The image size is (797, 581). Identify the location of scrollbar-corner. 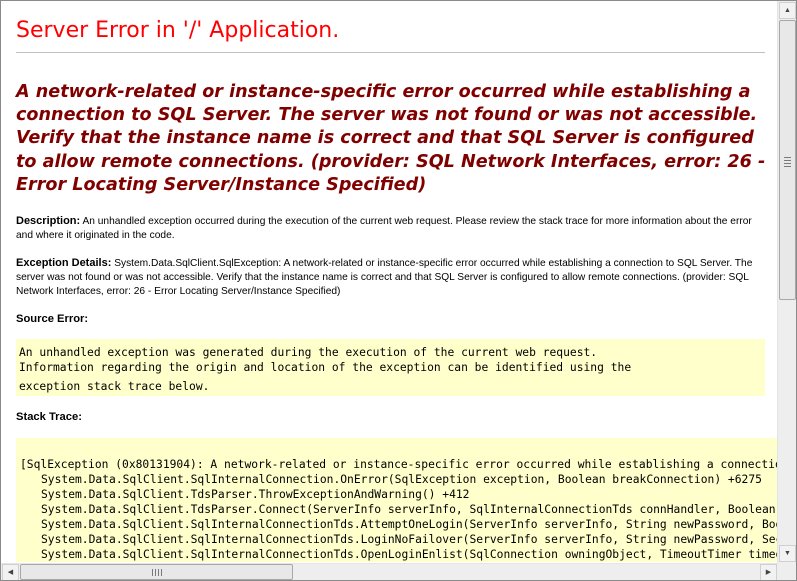
(787, 571).